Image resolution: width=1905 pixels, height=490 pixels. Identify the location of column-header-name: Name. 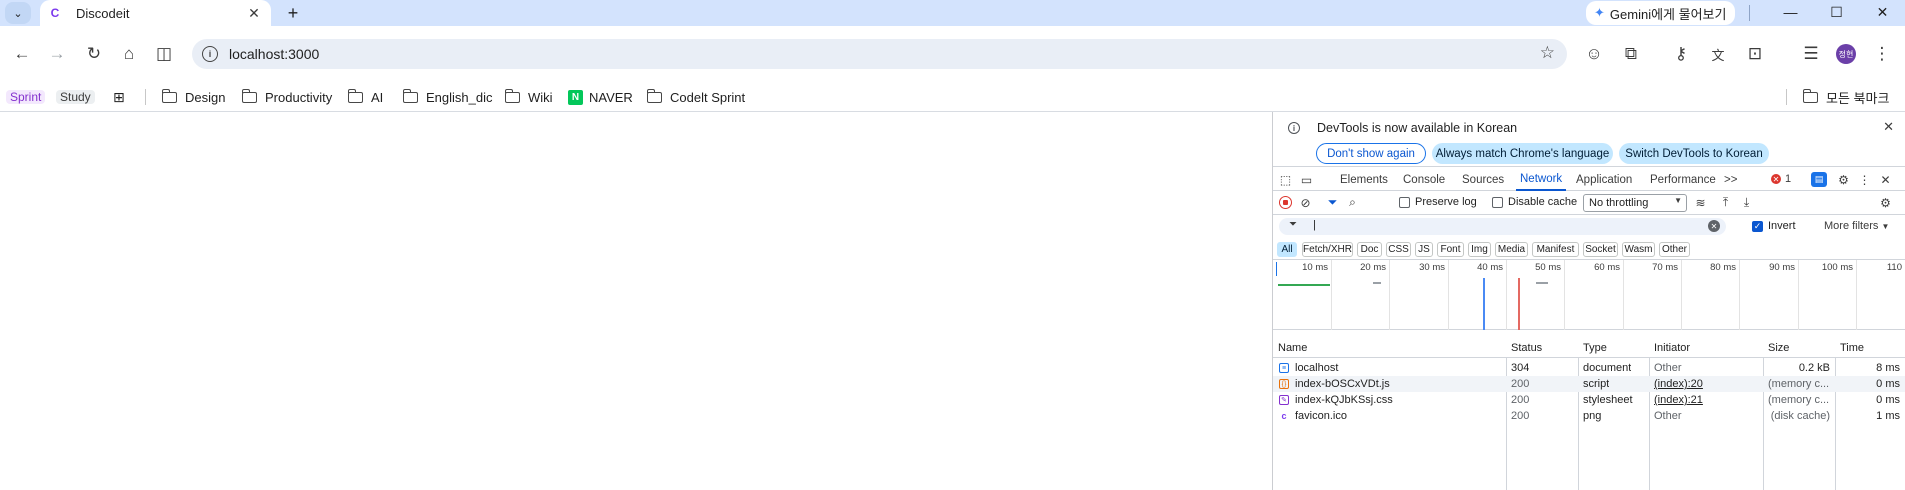
(1292, 348).